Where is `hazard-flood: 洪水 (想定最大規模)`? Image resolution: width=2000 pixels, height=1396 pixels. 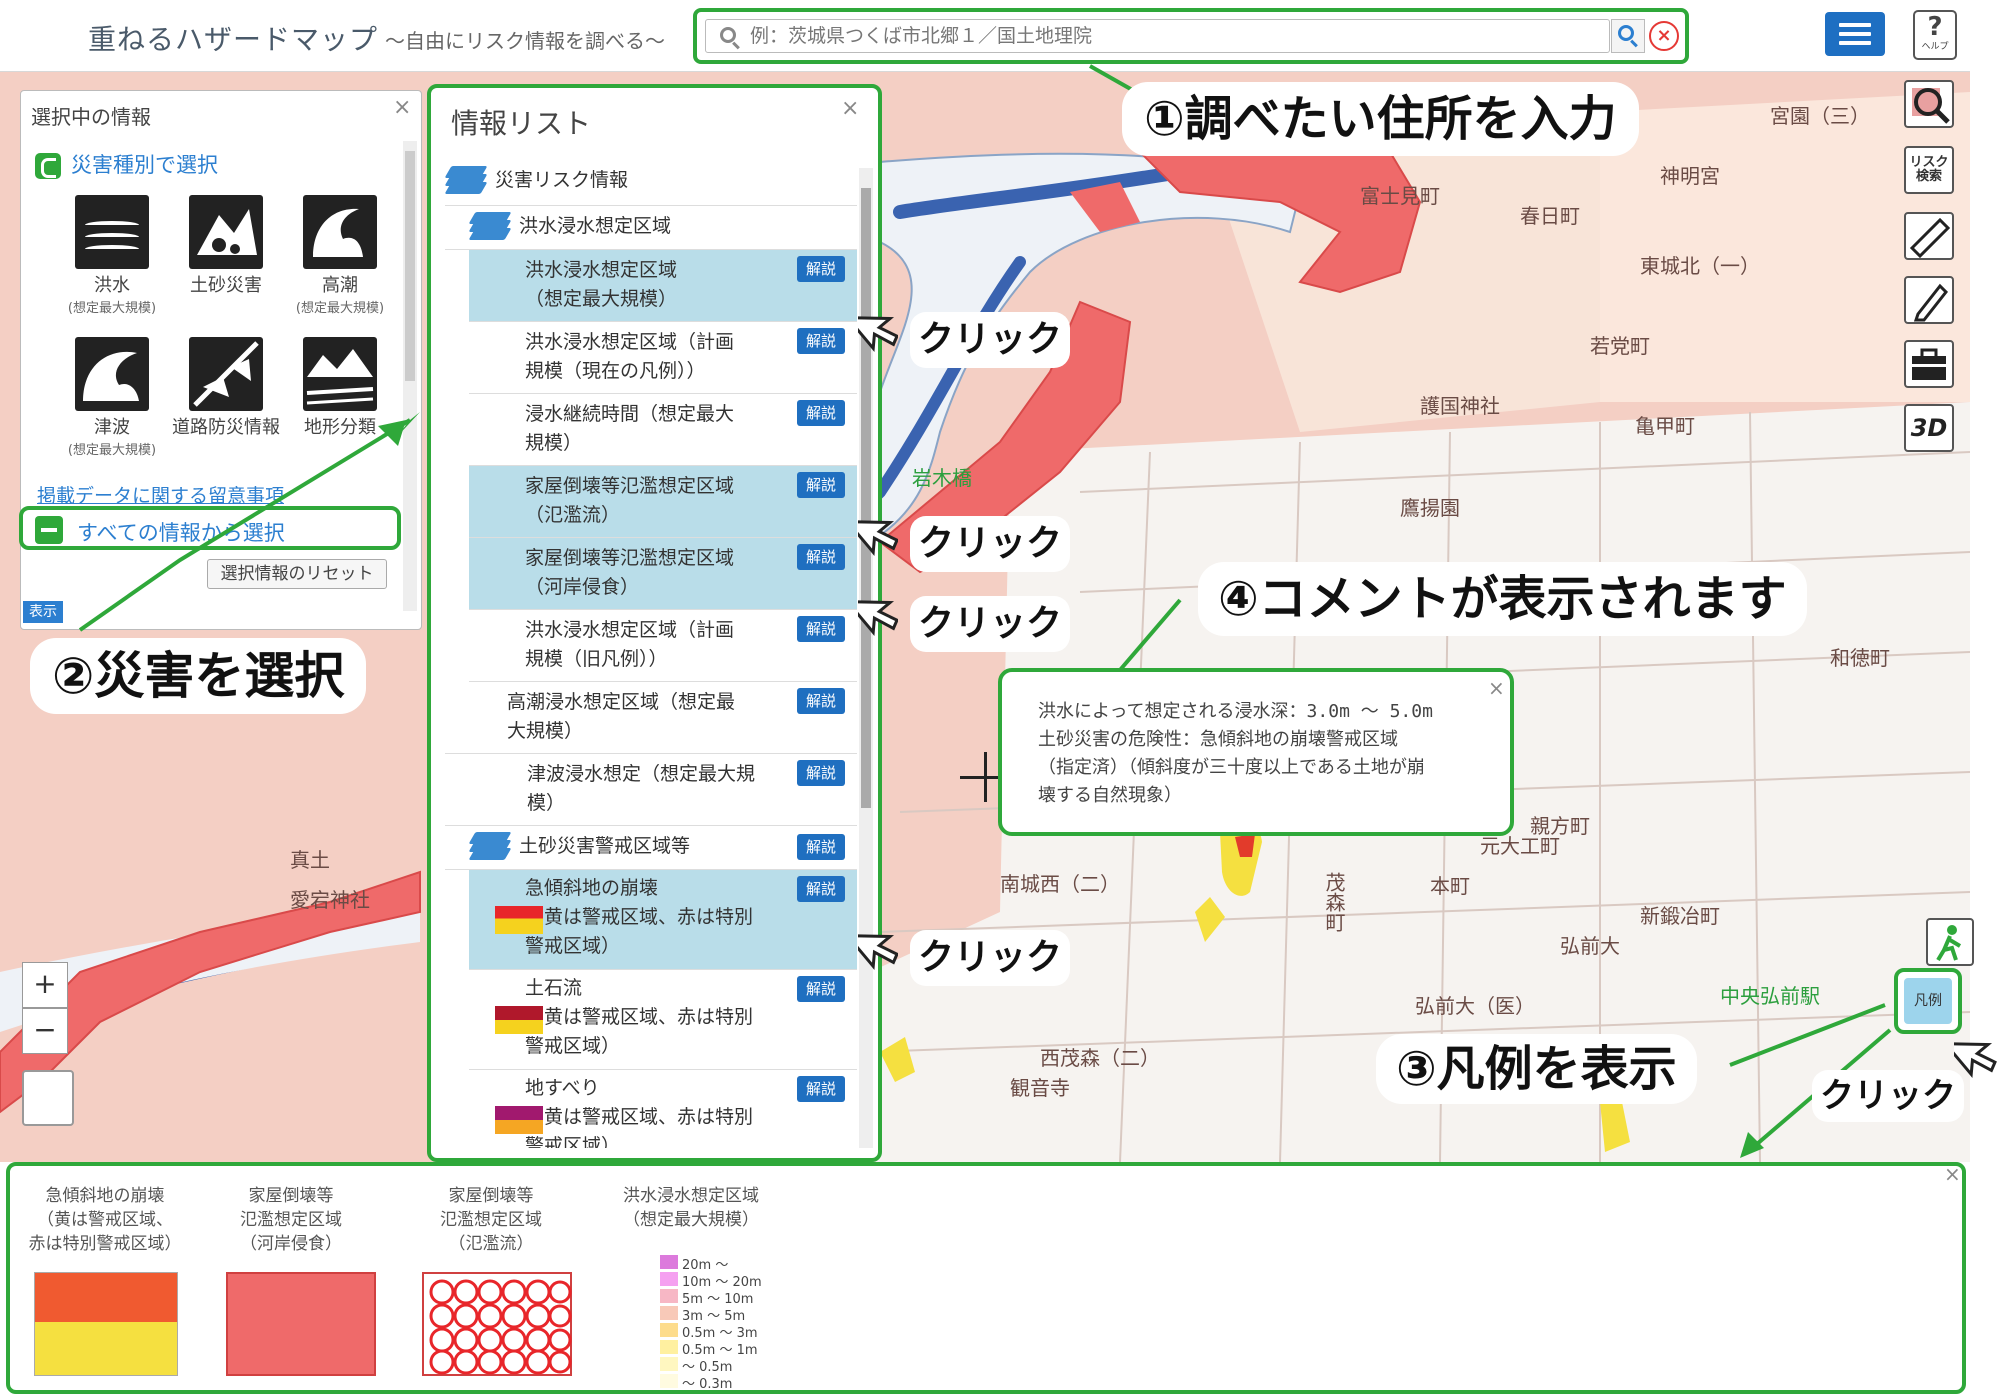
hazard-flood: 洪水 (想定最大規模) is located at coordinates (112, 255).